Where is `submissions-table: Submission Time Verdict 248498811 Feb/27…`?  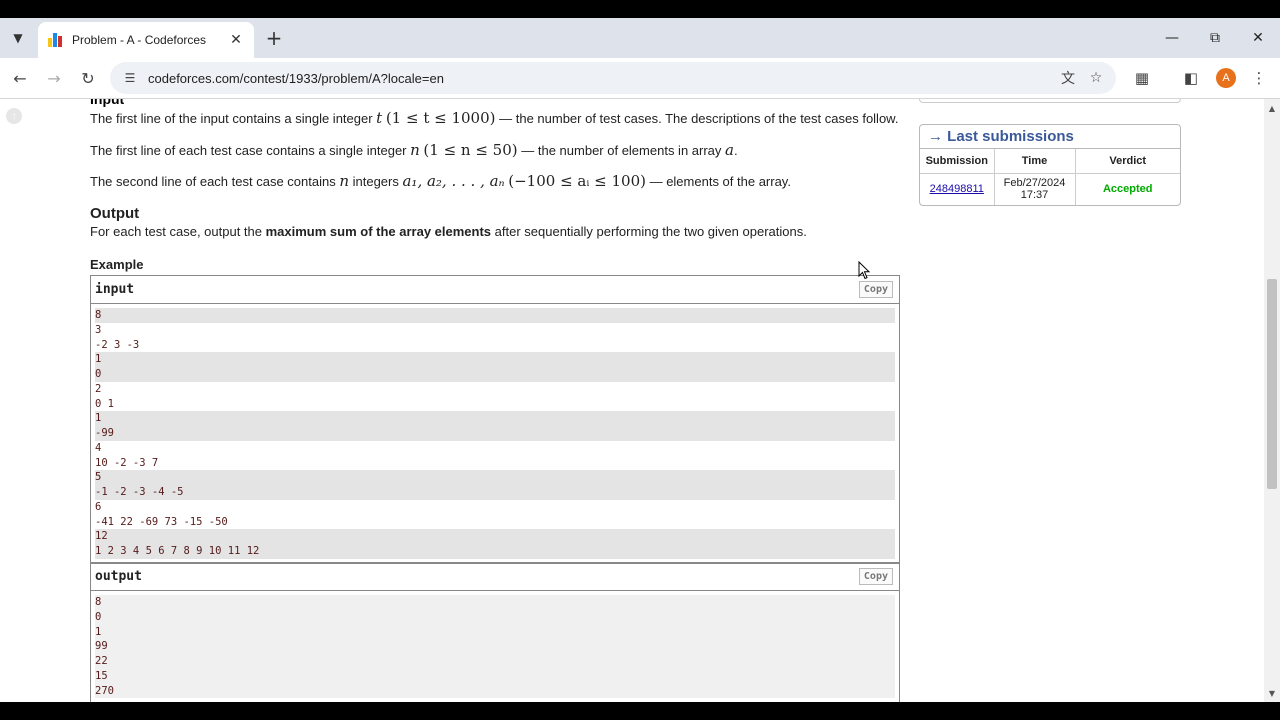
submissions-table: Submission Time Verdict 248498811 Feb/27… is located at coordinates (1050, 177).